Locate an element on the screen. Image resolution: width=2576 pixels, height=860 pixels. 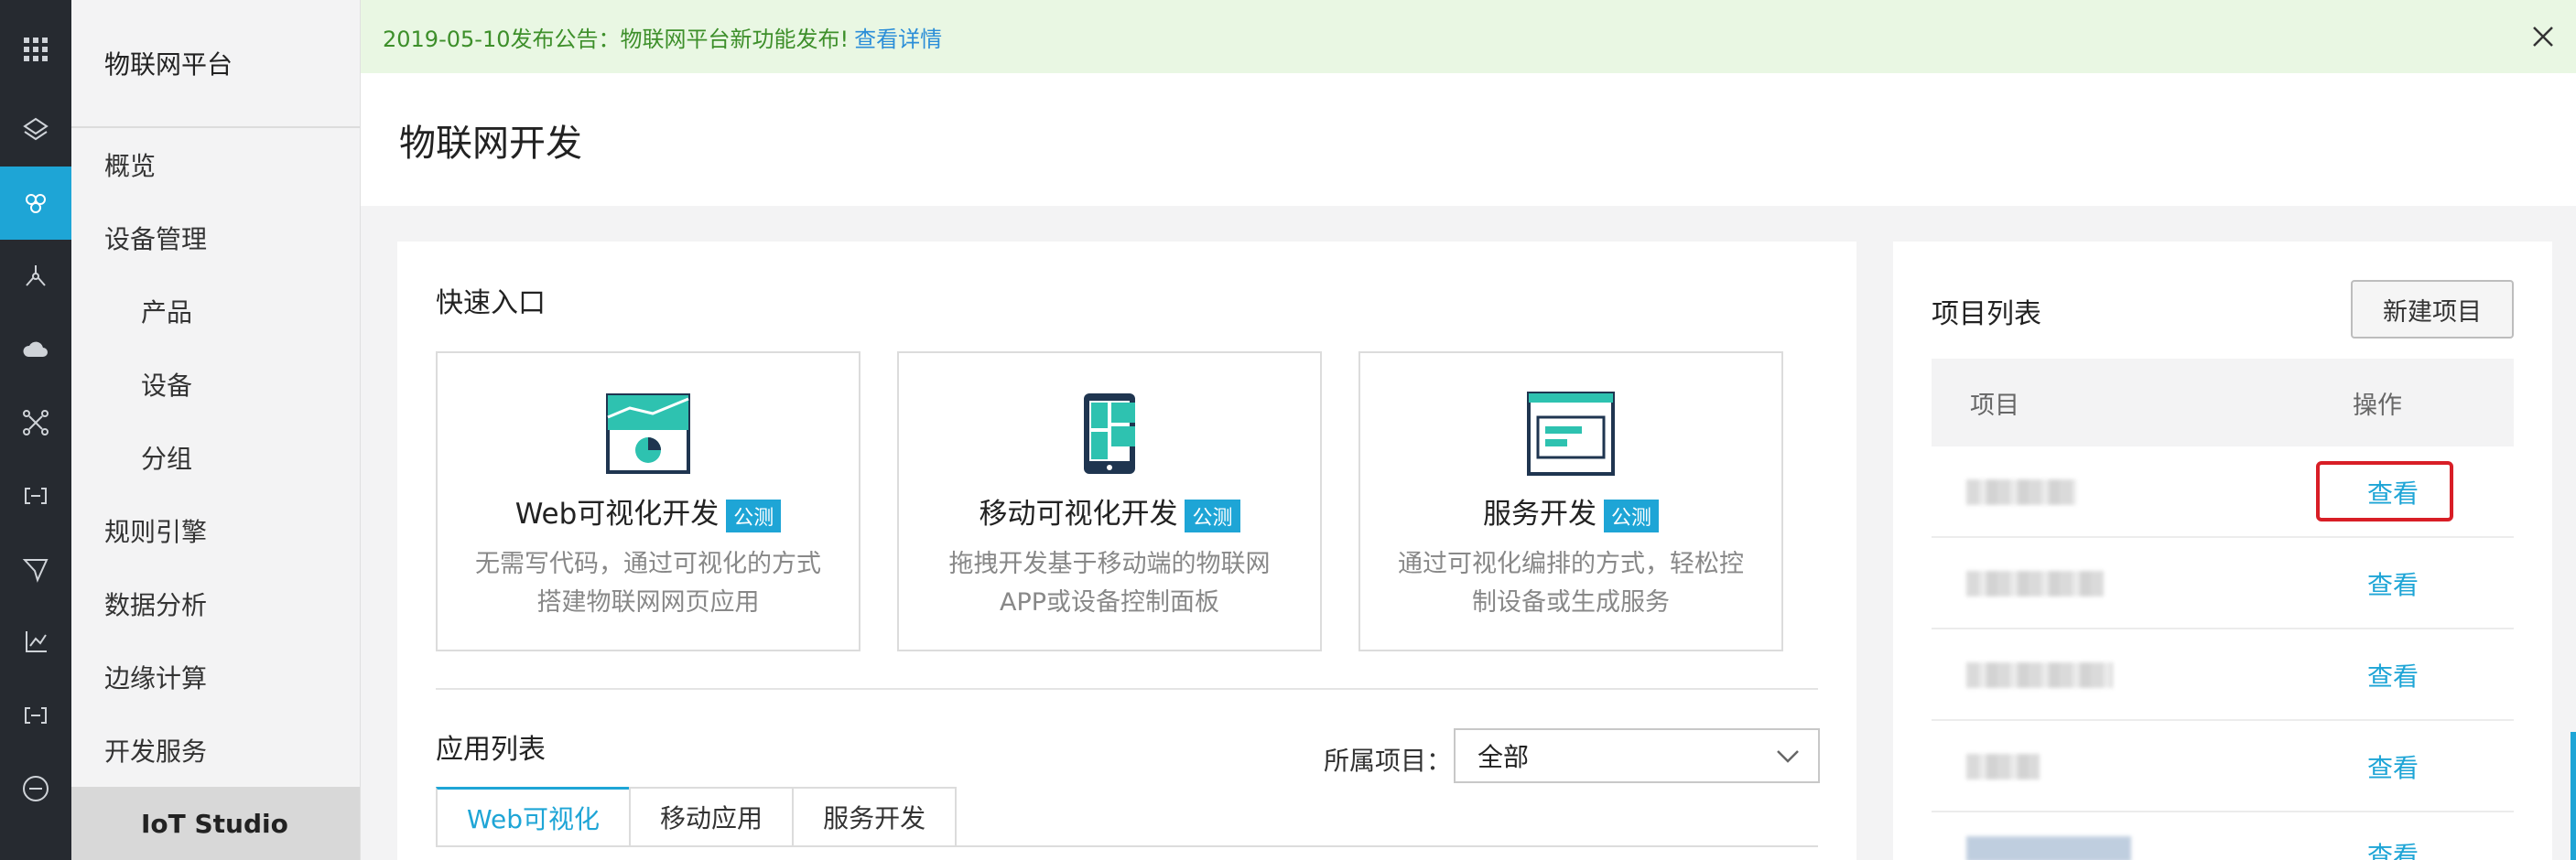
chevron-down-icon is located at coordinates (1788, 756).